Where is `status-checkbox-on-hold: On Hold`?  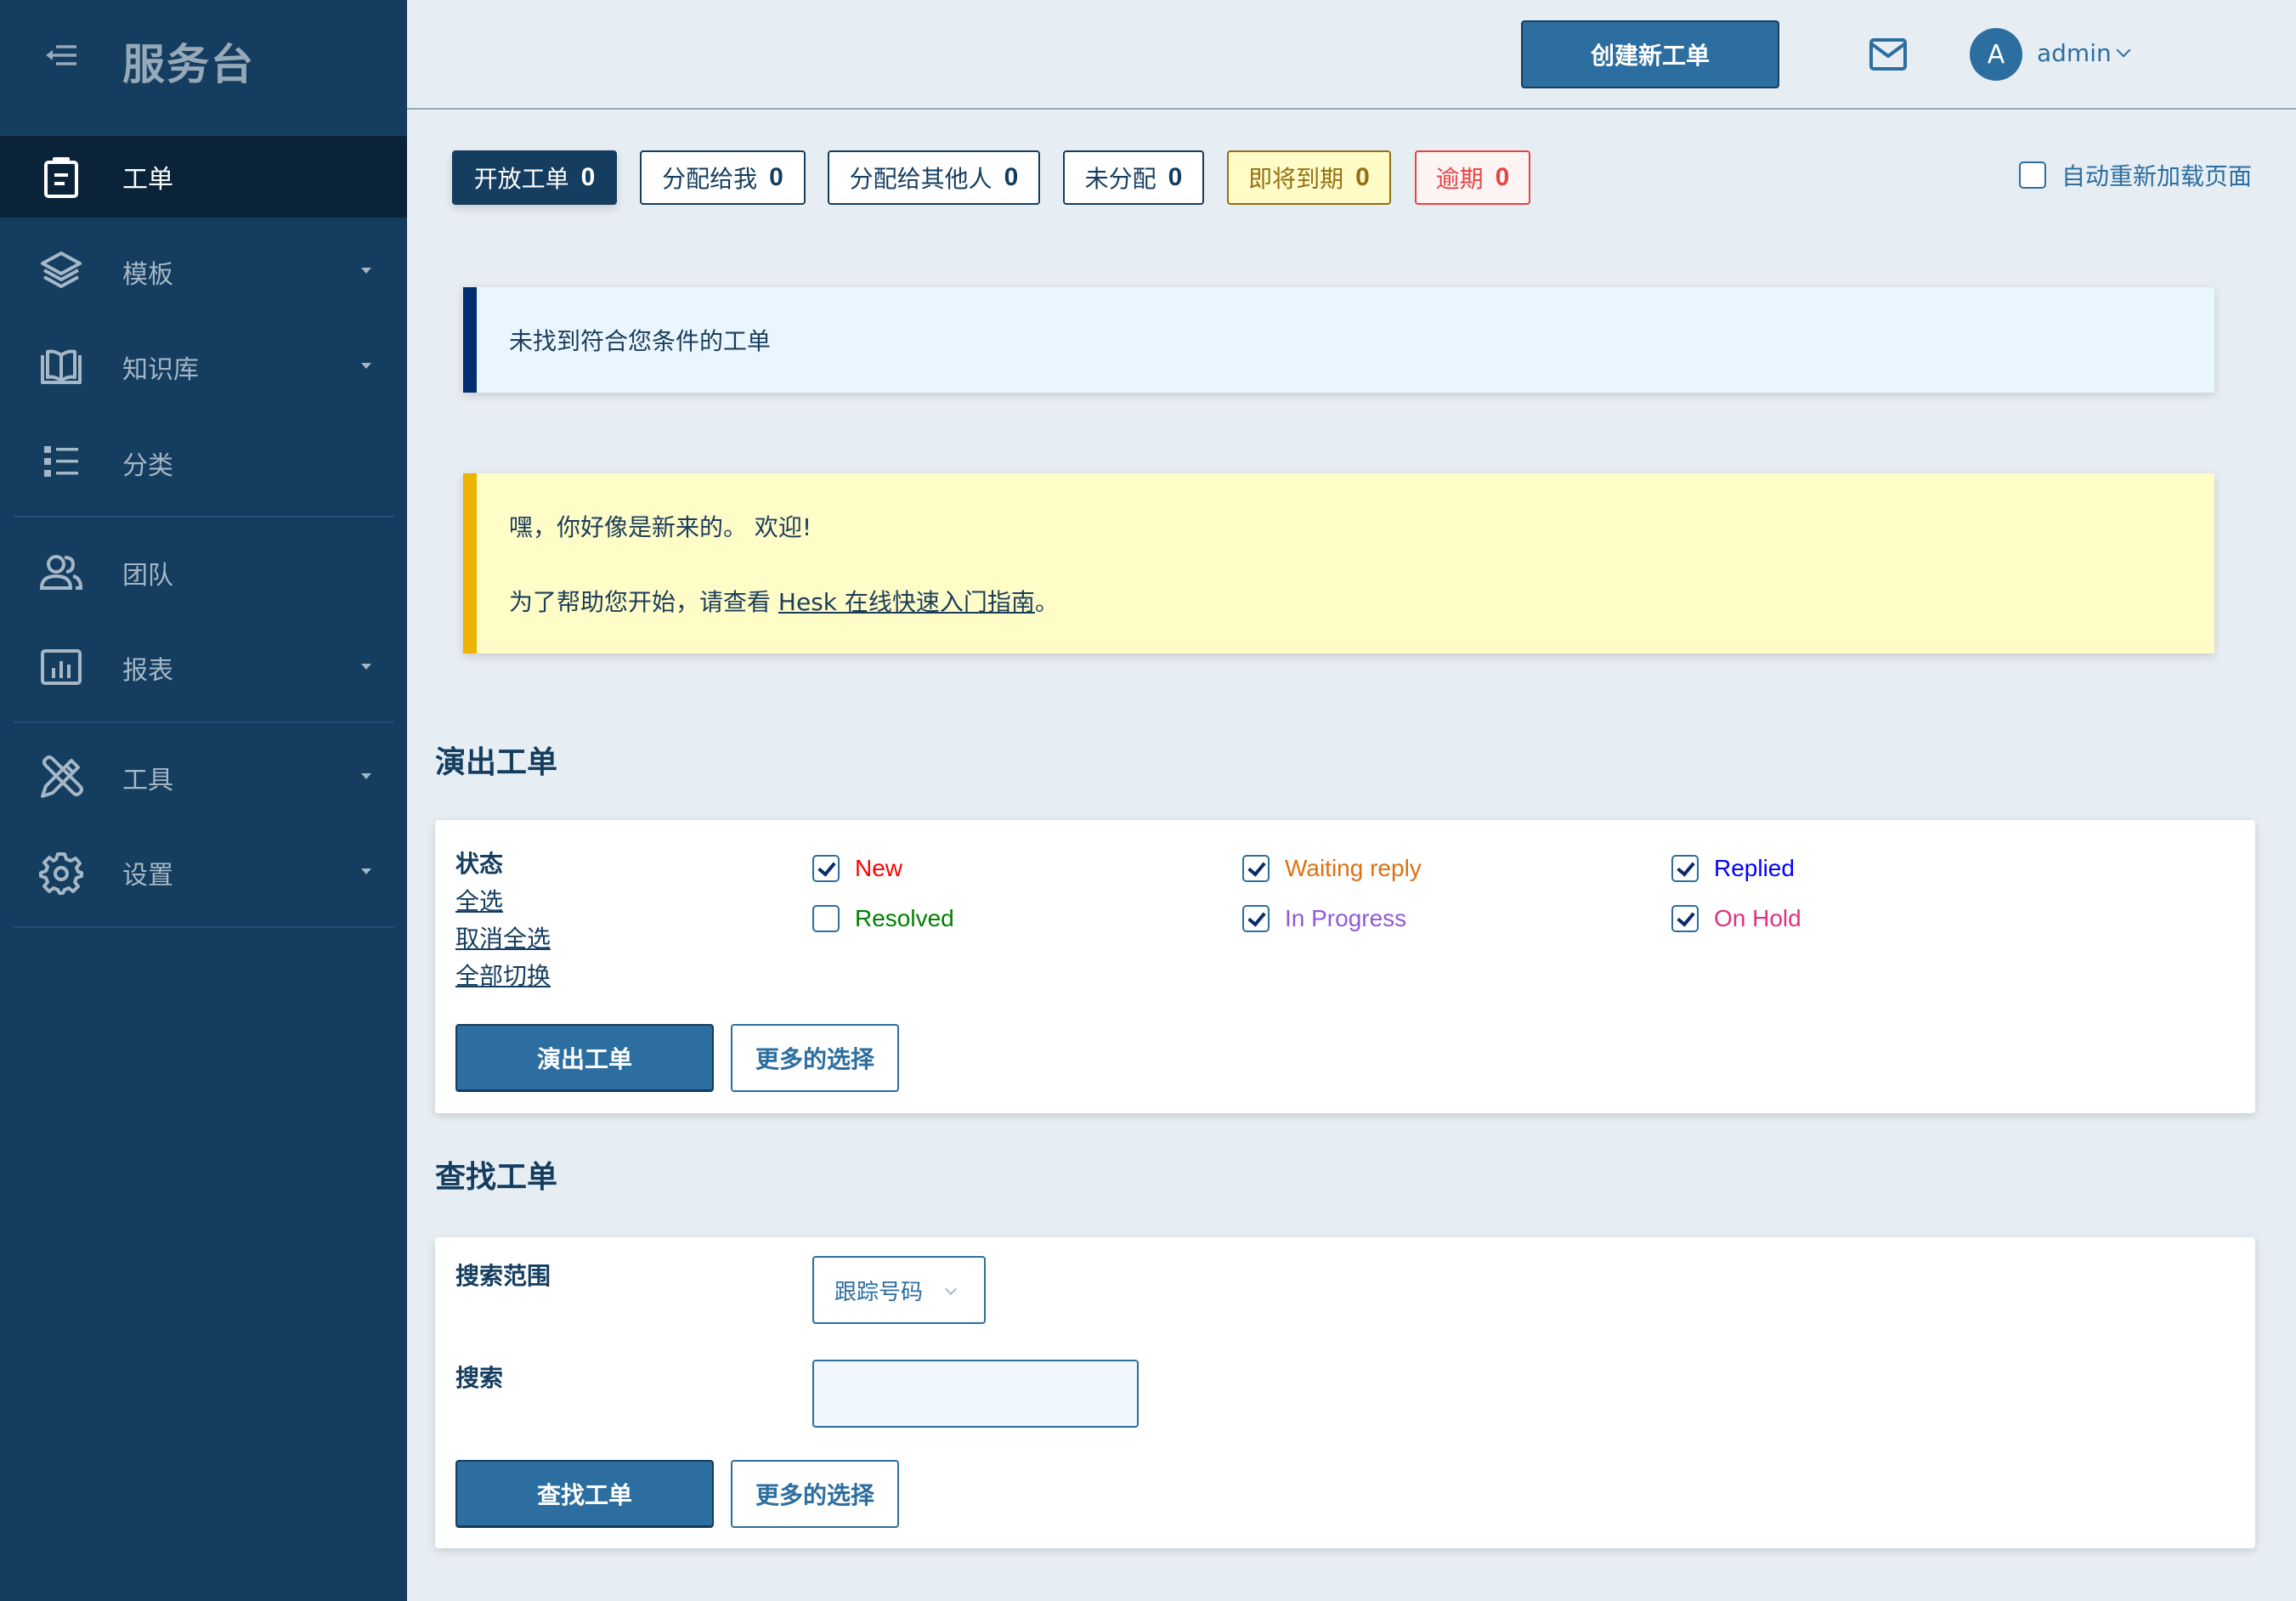 status-checkbox-on-hold: On Hold is located at coordinates (1736, 919).